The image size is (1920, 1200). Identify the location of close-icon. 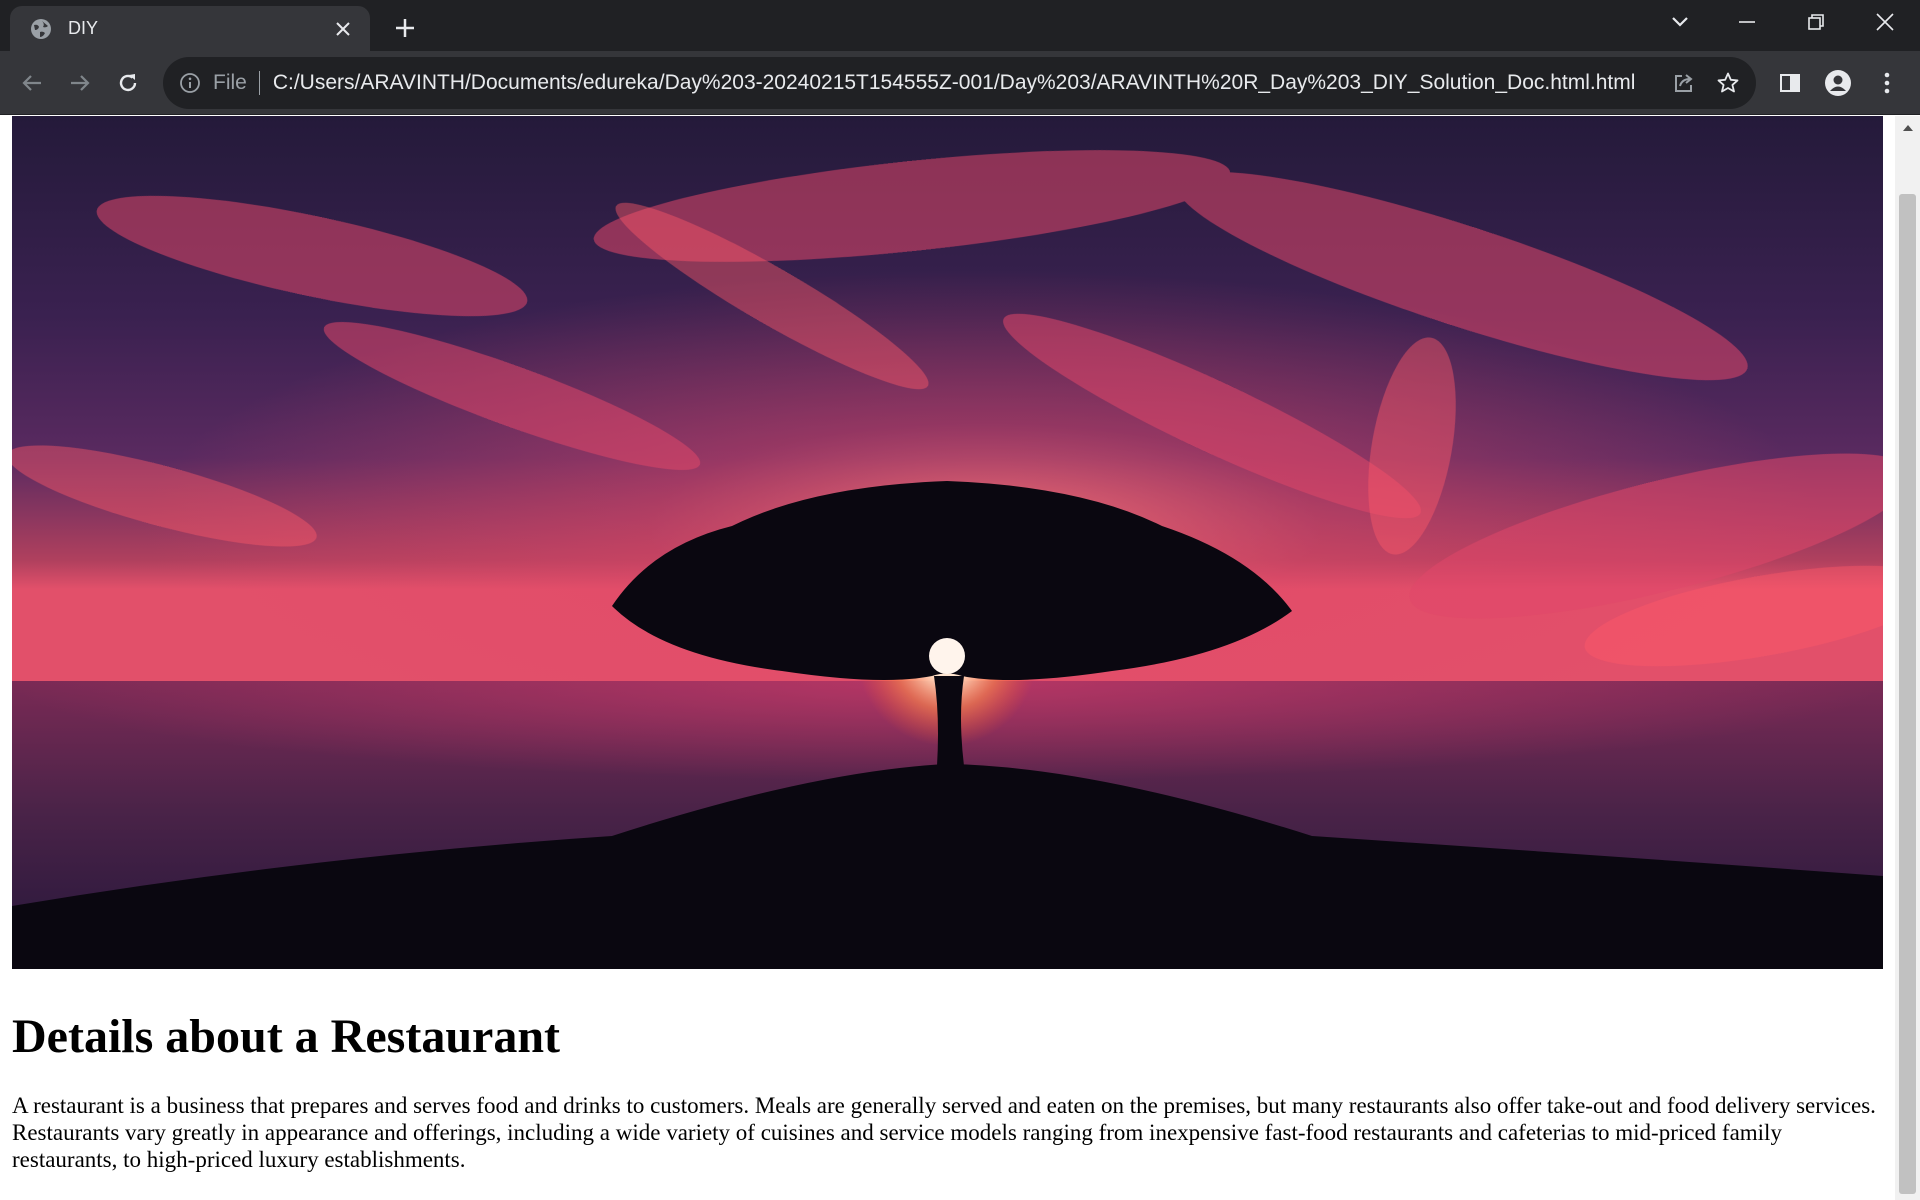
(1885, 22).